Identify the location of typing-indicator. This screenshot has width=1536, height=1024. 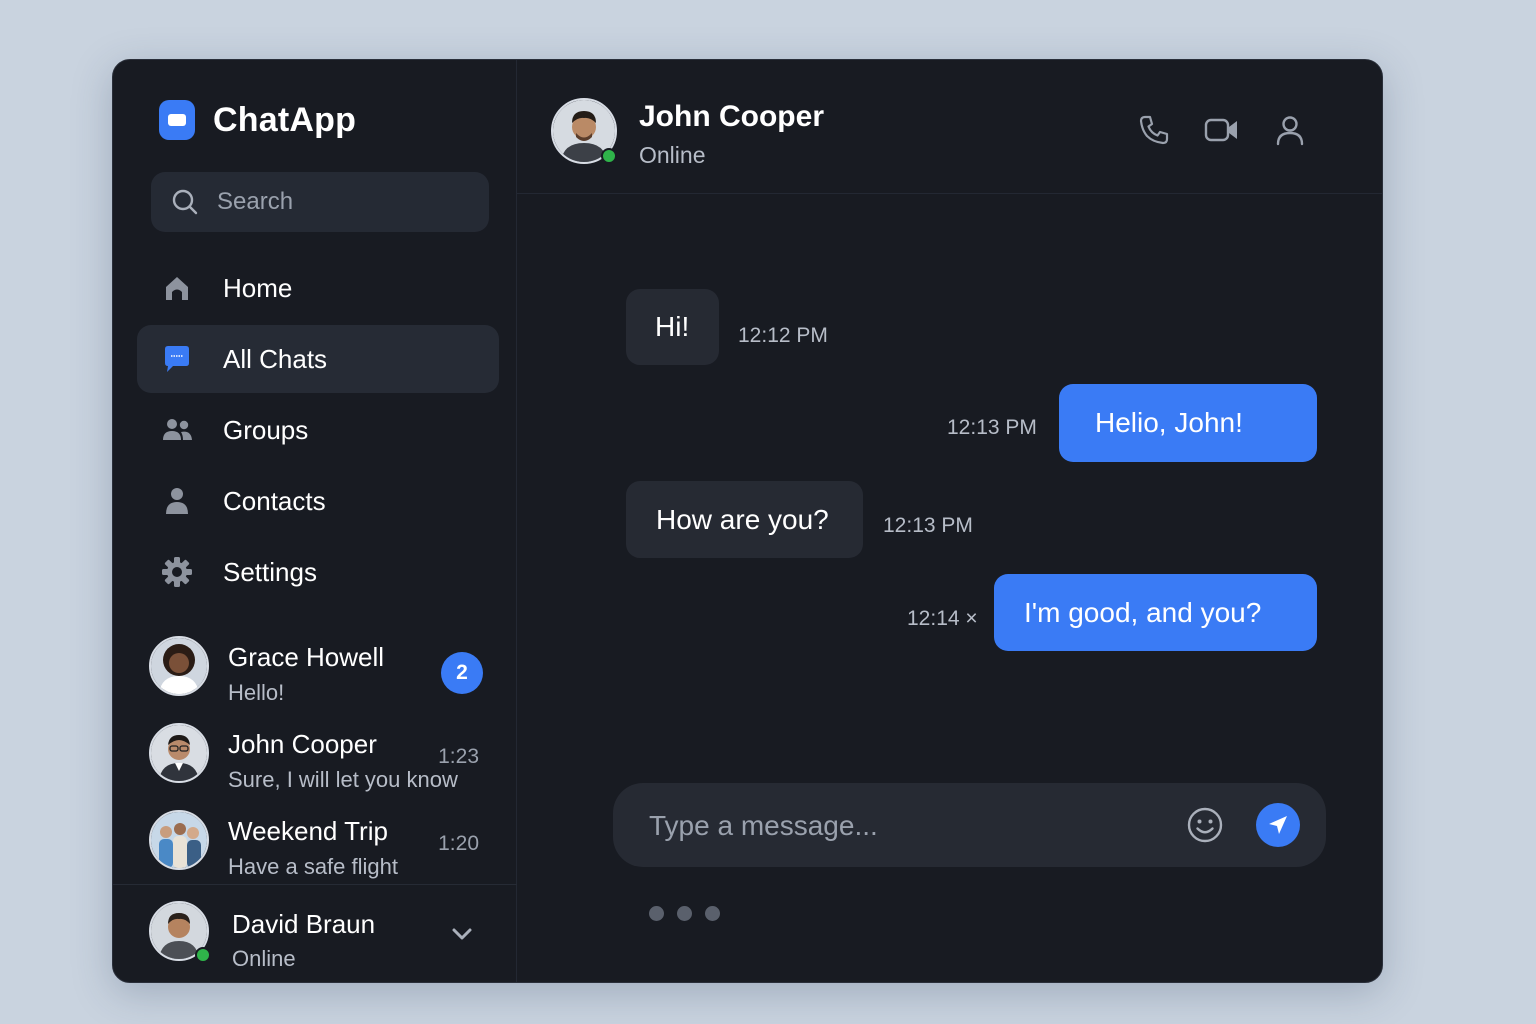
(684, 913).